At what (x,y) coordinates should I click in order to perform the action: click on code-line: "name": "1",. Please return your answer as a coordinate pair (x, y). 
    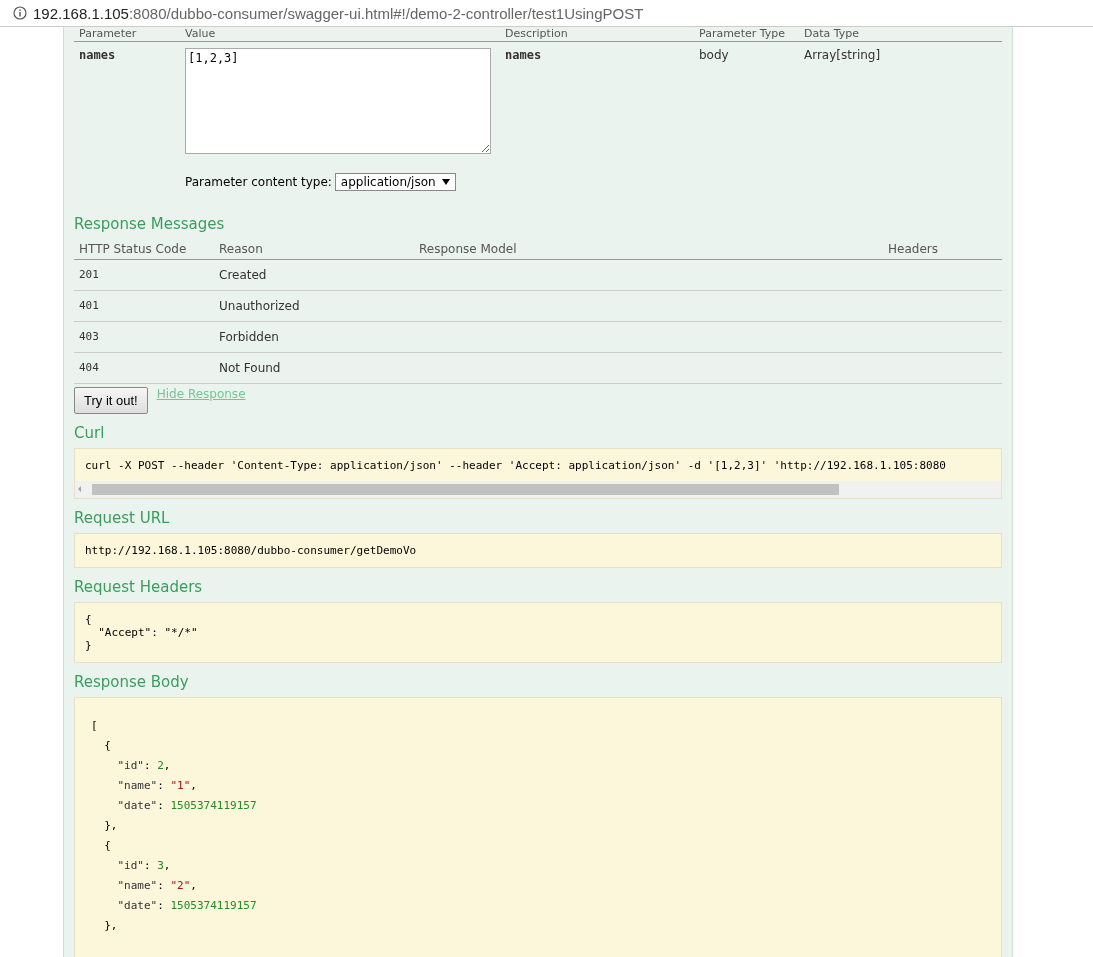
    Looking at the image, I should click on (157, 786).